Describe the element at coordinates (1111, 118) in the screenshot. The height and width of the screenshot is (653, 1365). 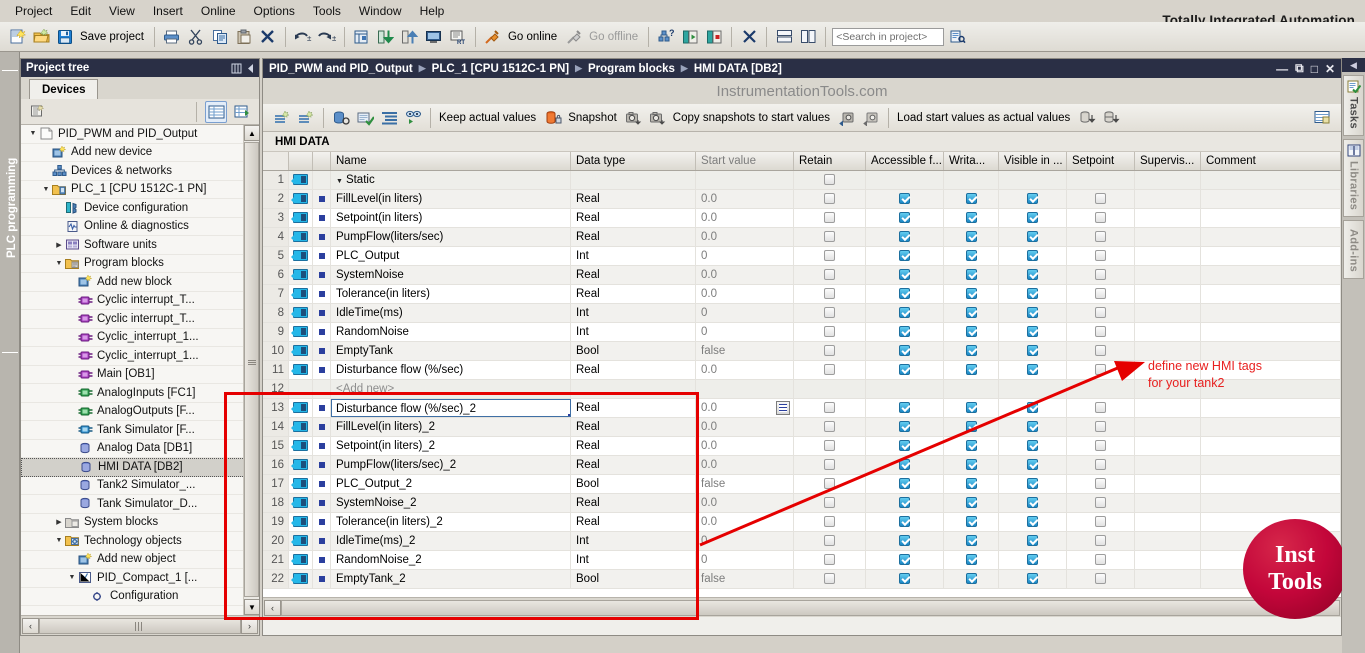
I see `load-all-icon` at that location.